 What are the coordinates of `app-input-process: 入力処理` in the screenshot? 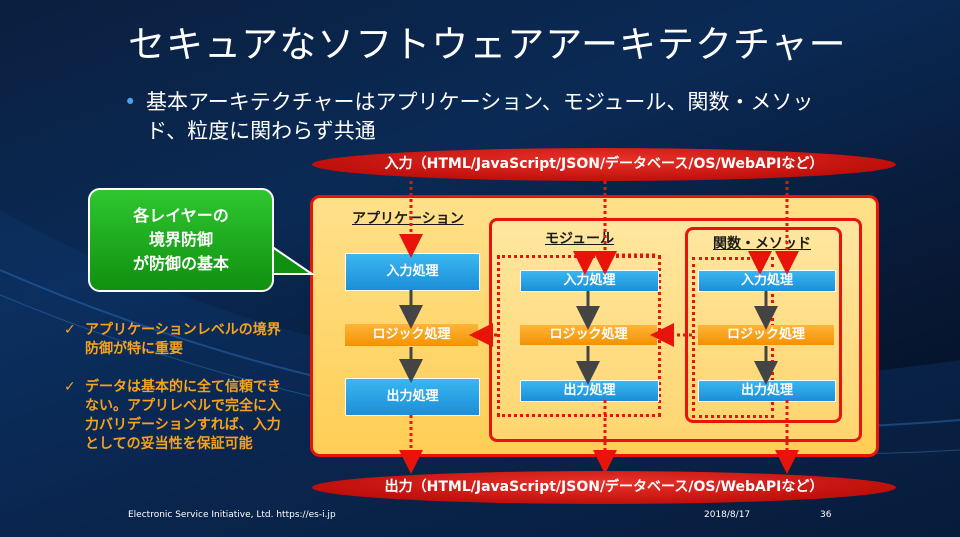 It's located at (412, 272).